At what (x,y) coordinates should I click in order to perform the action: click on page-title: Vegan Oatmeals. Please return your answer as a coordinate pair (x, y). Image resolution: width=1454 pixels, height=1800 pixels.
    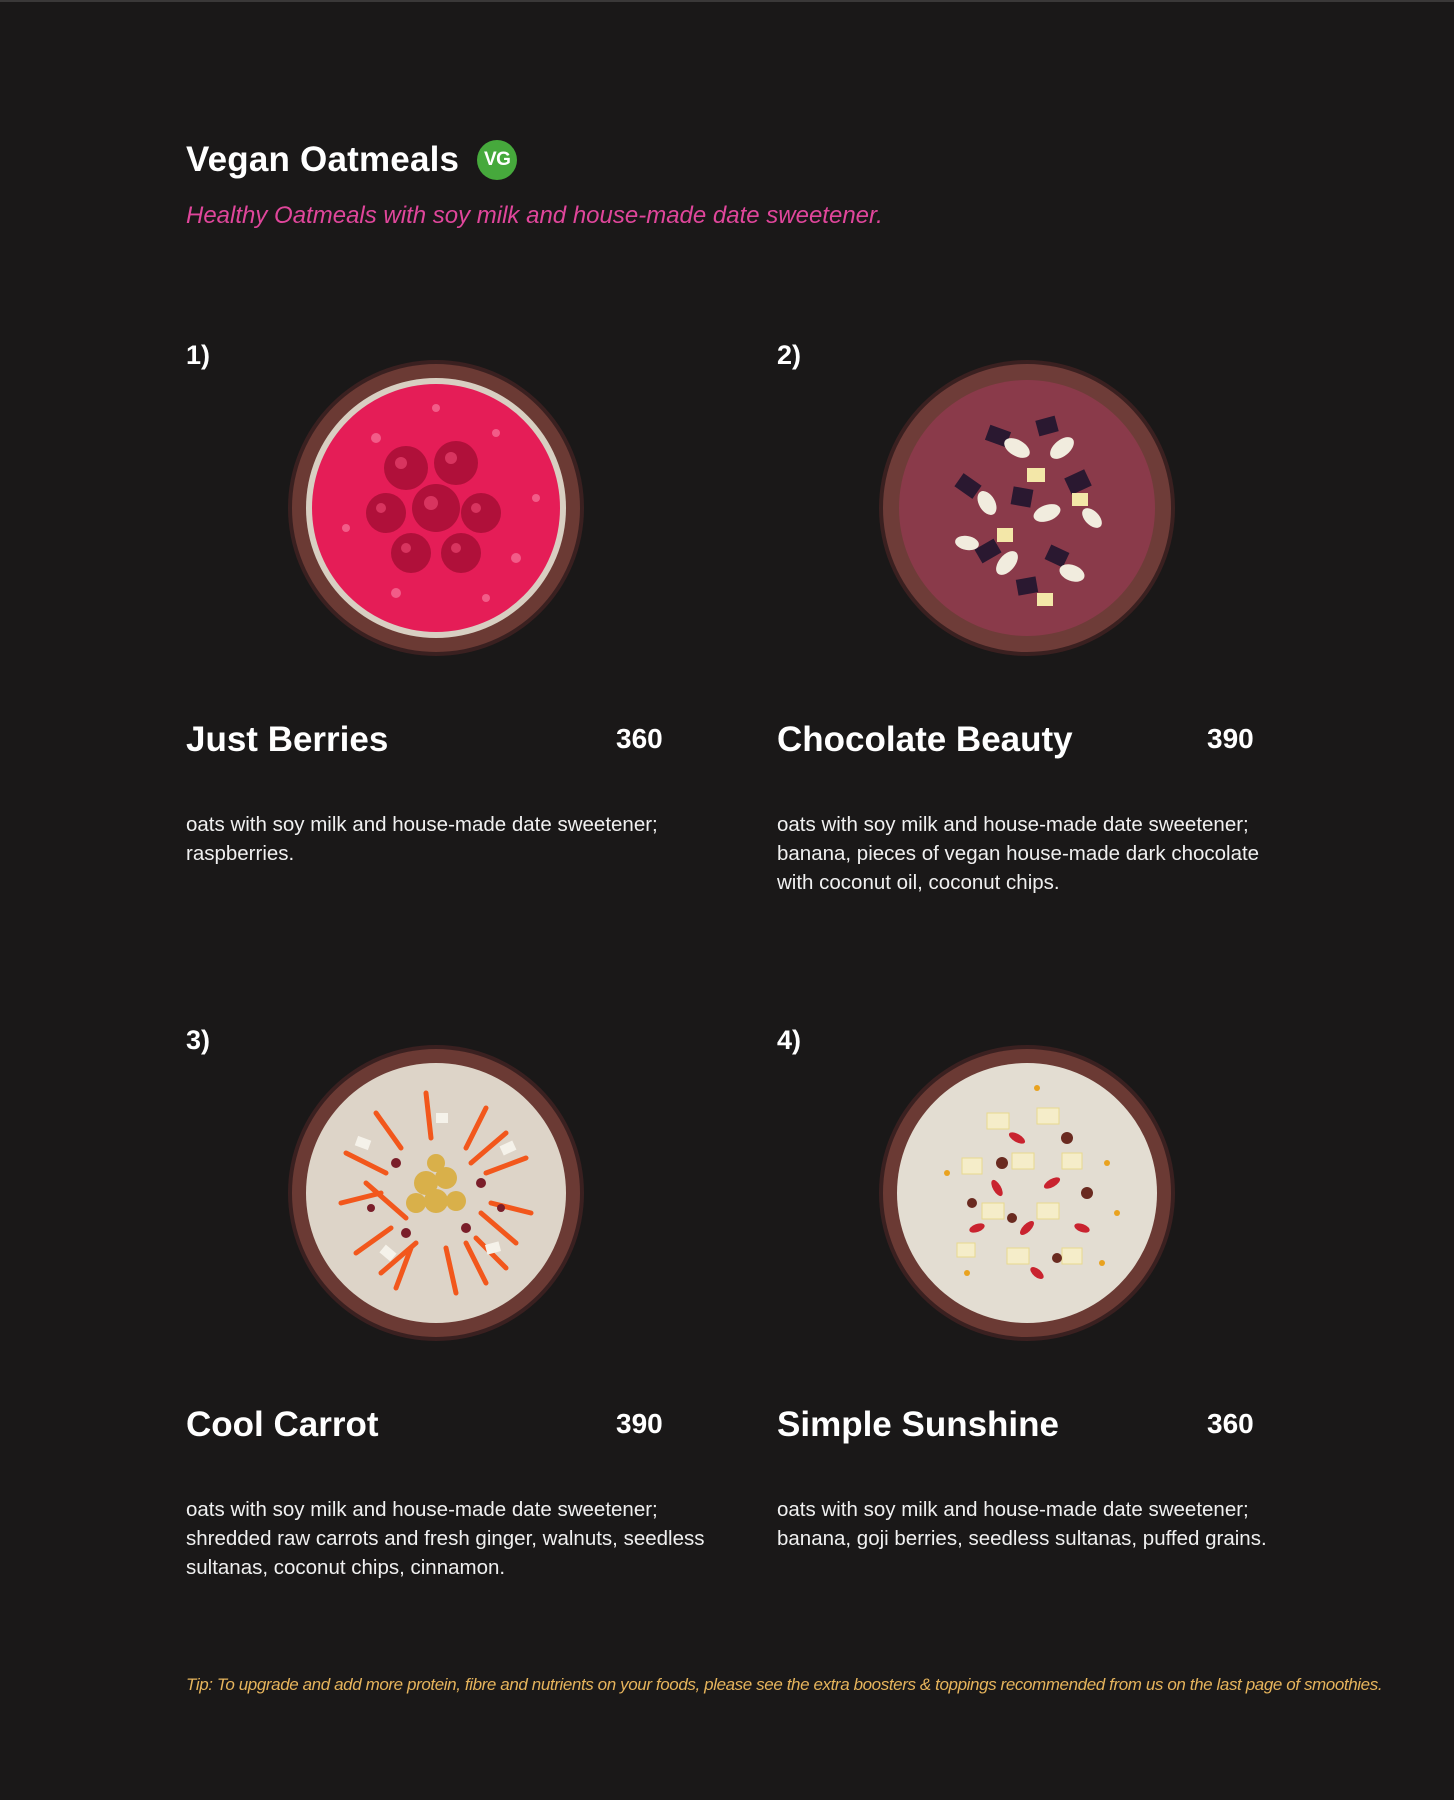
    Looking at the image, I should click on (323, 159).